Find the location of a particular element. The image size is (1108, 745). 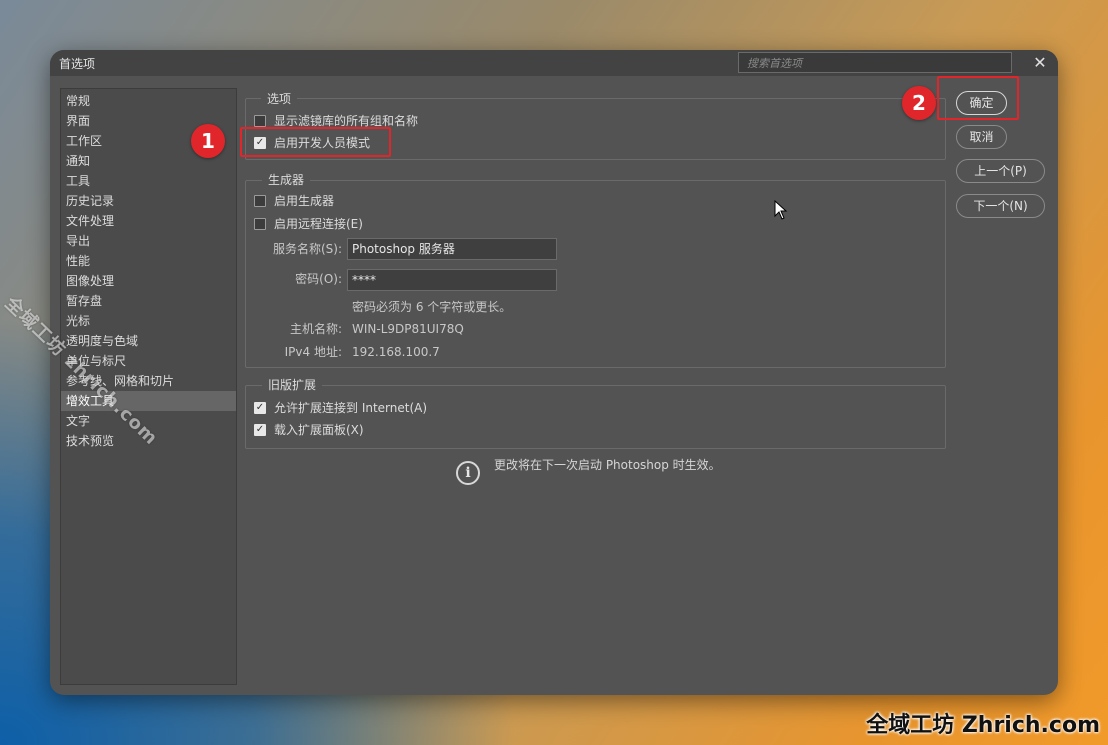

service-name-input: Photoshop 服务器 is located at coordinates (452, 249).